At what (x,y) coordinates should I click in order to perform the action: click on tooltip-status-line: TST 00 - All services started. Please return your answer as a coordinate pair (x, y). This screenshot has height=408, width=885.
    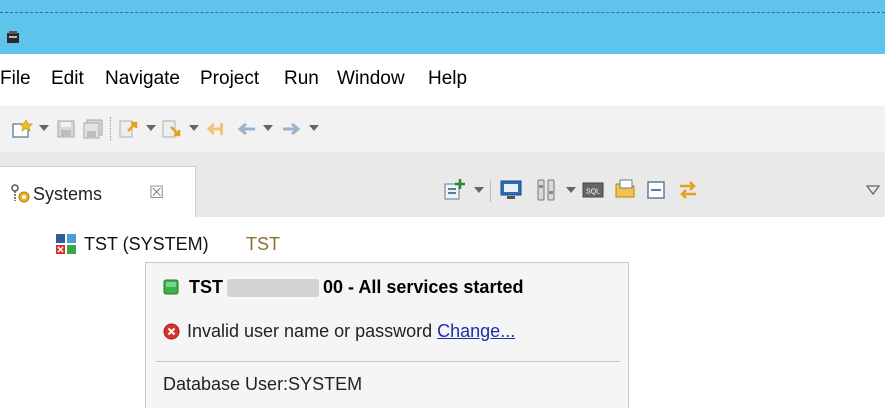
    Looking at the image, I should click on (343, 287).